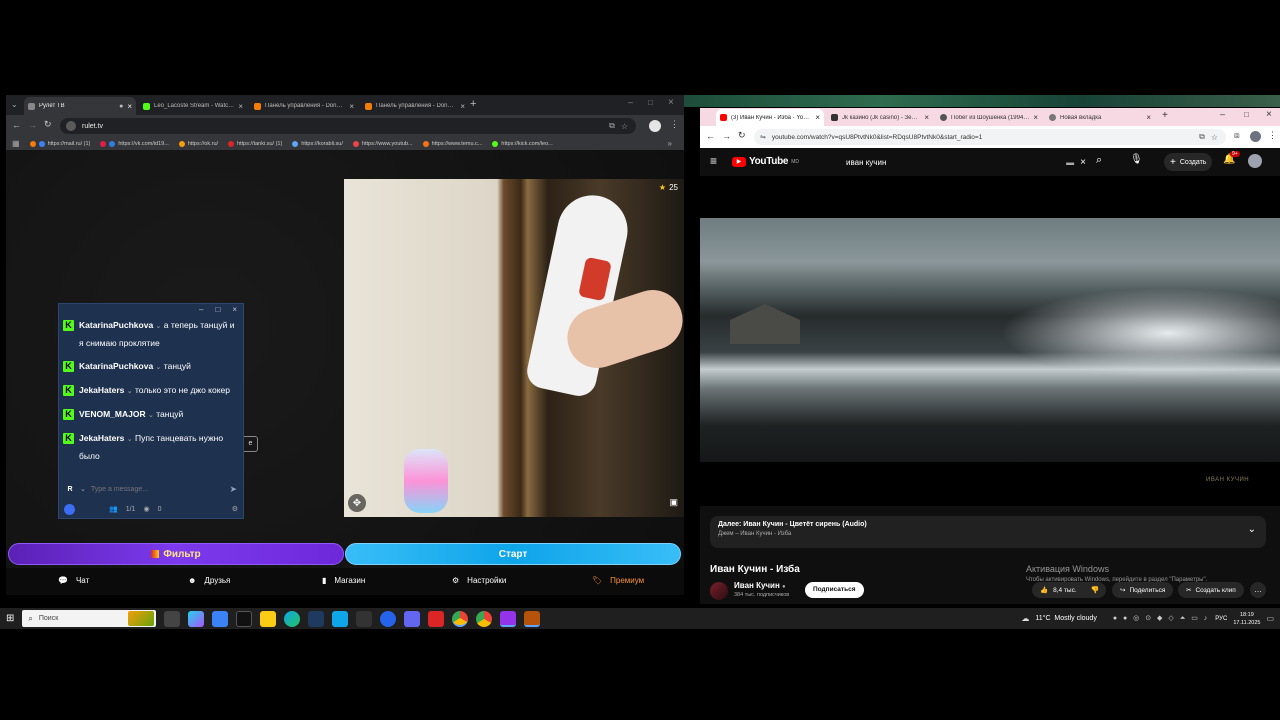 This screenshot has height=720, width=1280. What do you see at coordinates (209, 580) in the screenshot?
I see `nav-friends: ☻ Друзья` at bounding box center [209, 580].